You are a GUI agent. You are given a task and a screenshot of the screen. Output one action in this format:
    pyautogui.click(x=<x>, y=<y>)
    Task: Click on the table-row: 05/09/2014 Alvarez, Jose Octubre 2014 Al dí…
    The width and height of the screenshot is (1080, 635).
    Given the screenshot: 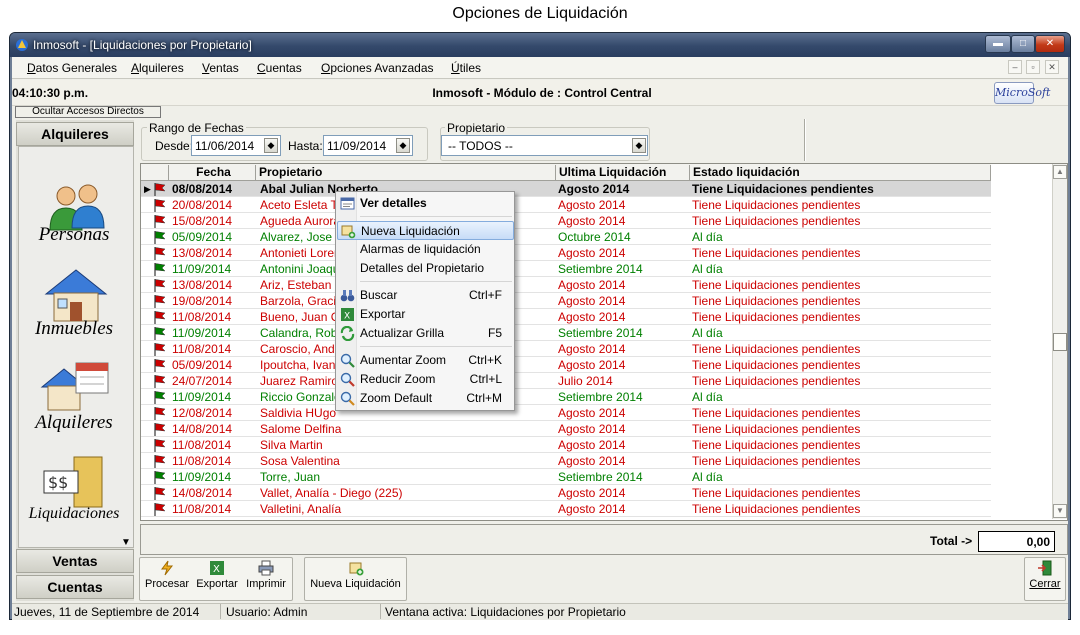 What is the action you would take?
    pyautogui.click(x=566, y=237)
    